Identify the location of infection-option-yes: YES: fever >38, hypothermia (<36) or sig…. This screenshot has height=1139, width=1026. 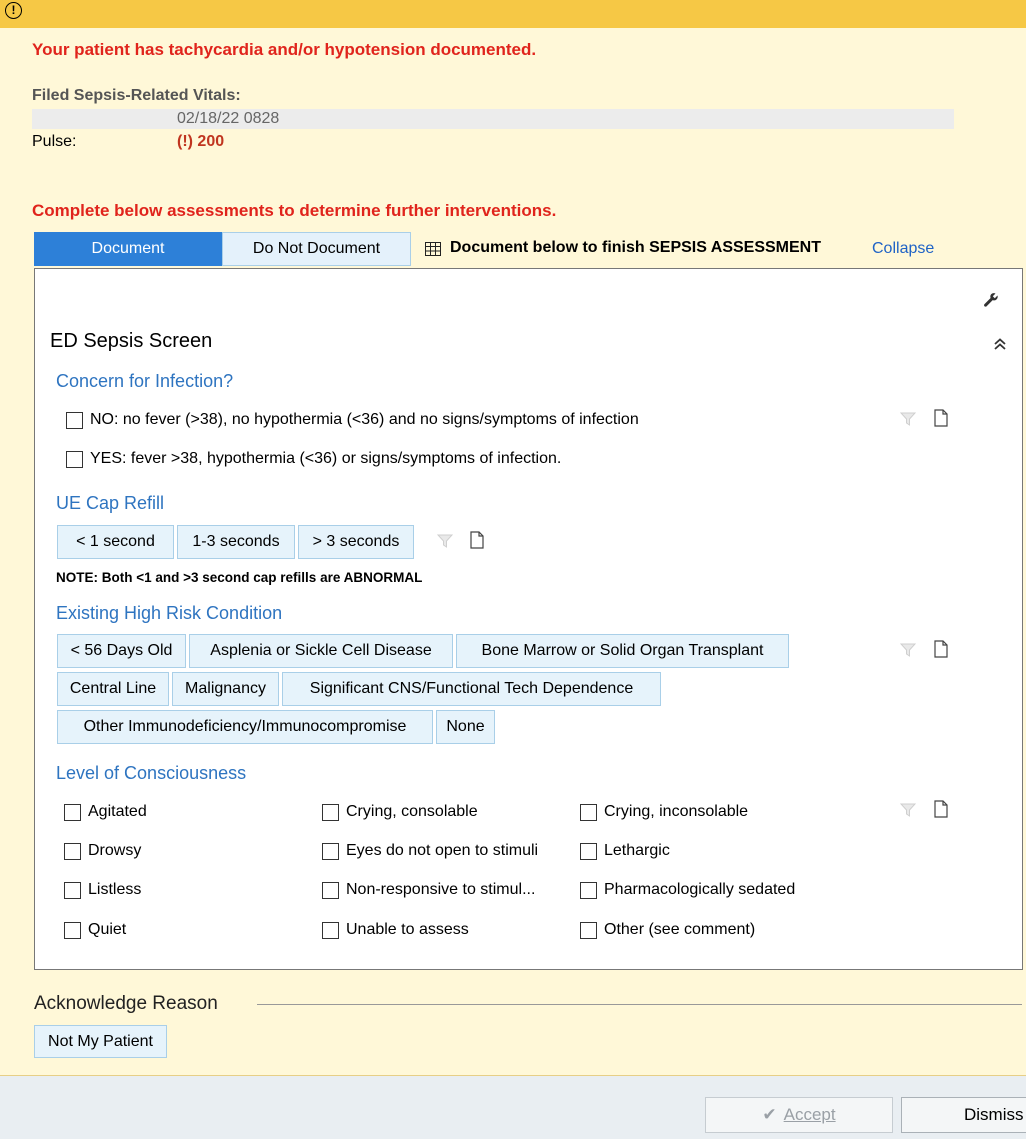
(313, 459).